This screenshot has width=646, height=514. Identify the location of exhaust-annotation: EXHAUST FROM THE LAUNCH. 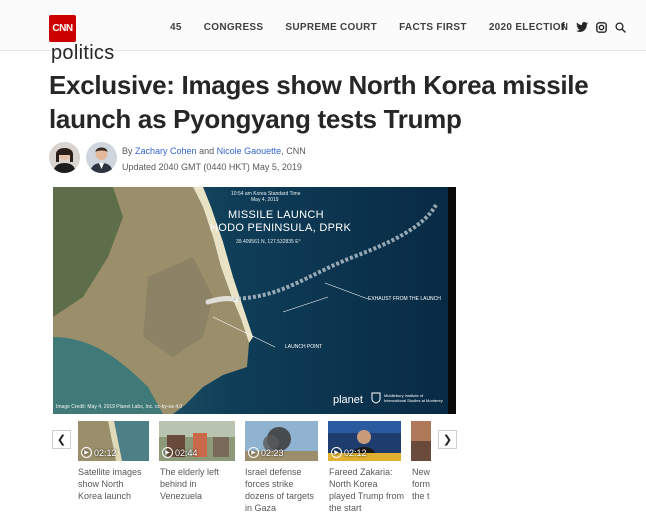
(404, 299).